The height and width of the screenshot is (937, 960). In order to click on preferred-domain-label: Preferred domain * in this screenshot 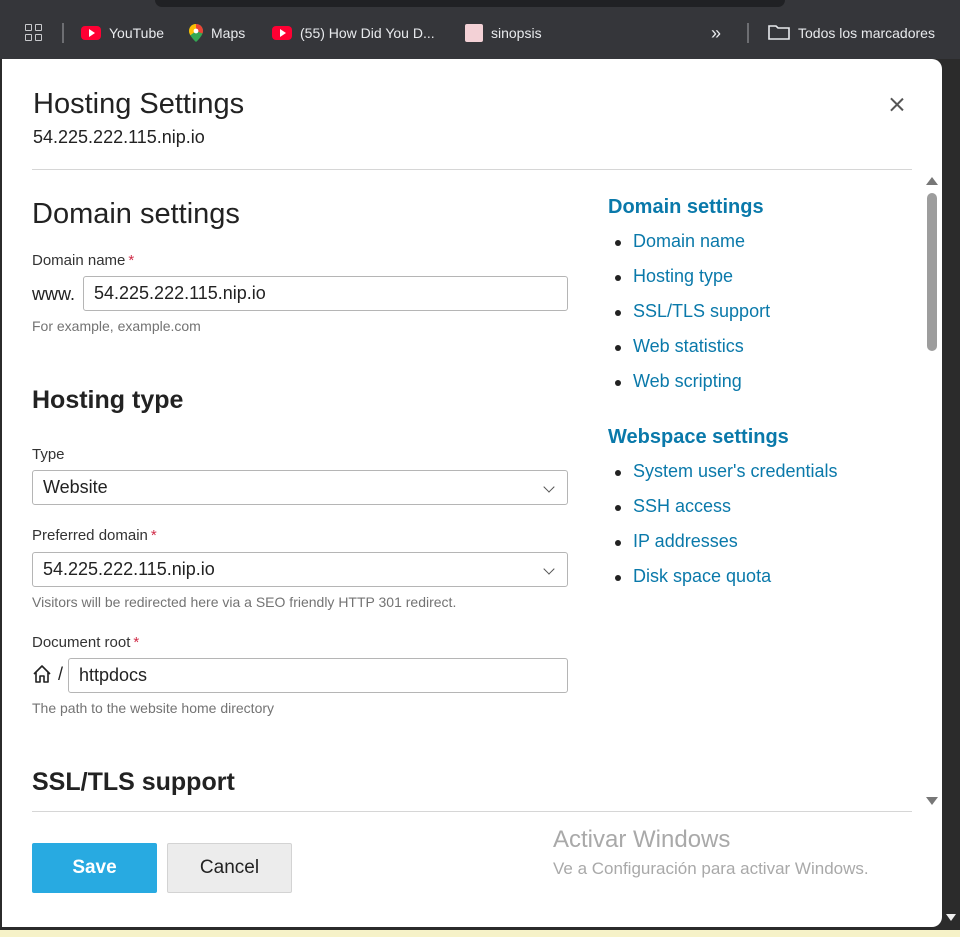, I will do `click(94, 535)`.